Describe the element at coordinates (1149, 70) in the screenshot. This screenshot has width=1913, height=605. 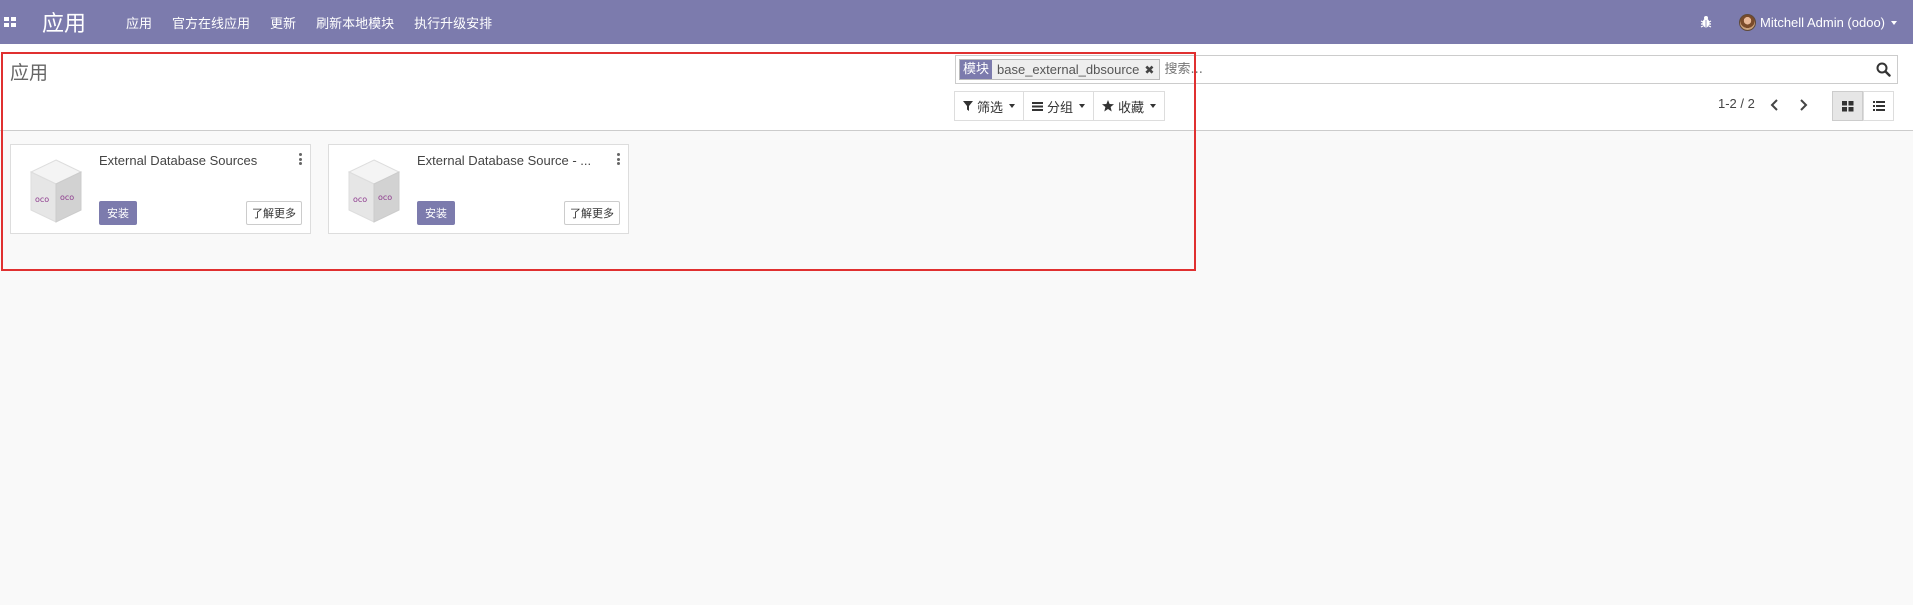
I see `facet-remove-icon: ✖` at that location.